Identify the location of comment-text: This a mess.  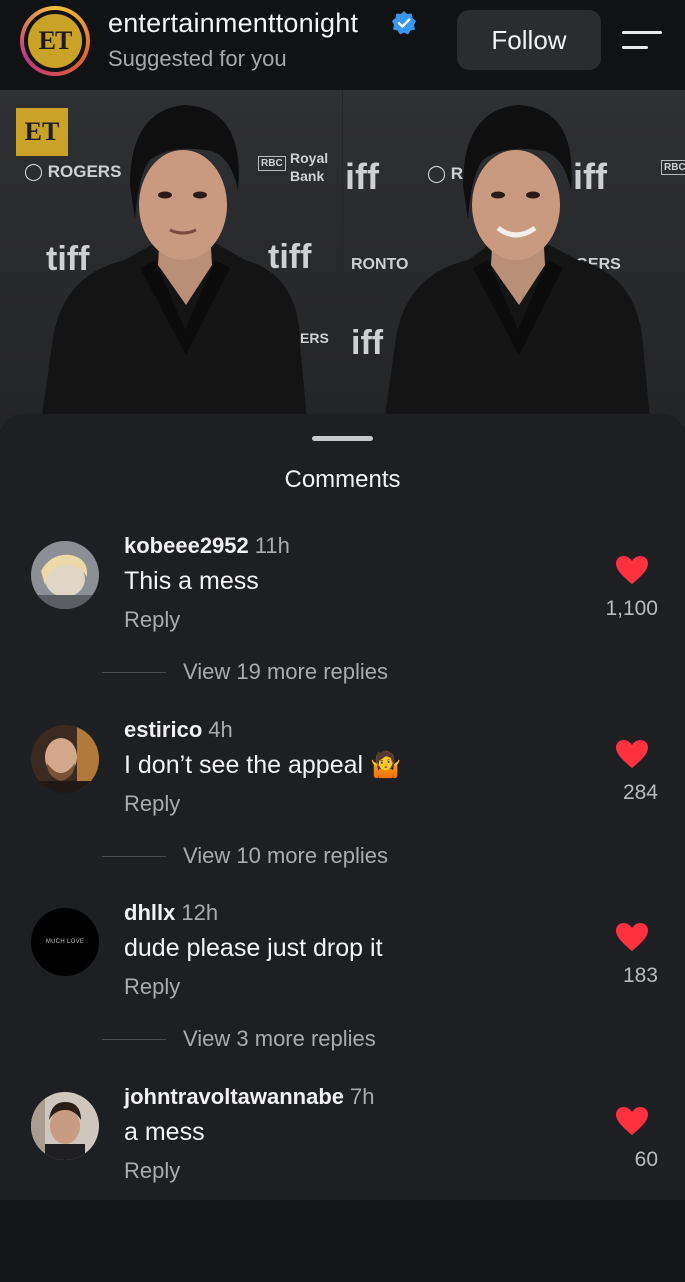
(191, 581).